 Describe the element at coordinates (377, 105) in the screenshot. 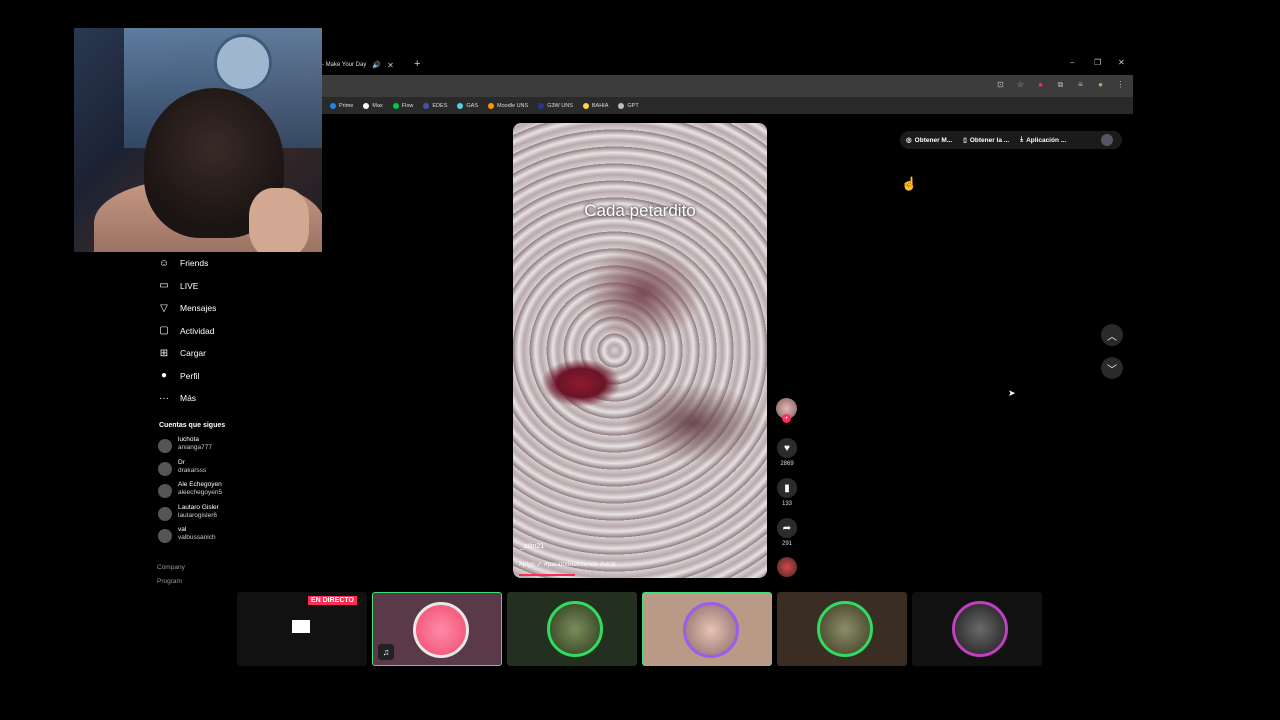

I see `bookmark-label: Max` at that location.